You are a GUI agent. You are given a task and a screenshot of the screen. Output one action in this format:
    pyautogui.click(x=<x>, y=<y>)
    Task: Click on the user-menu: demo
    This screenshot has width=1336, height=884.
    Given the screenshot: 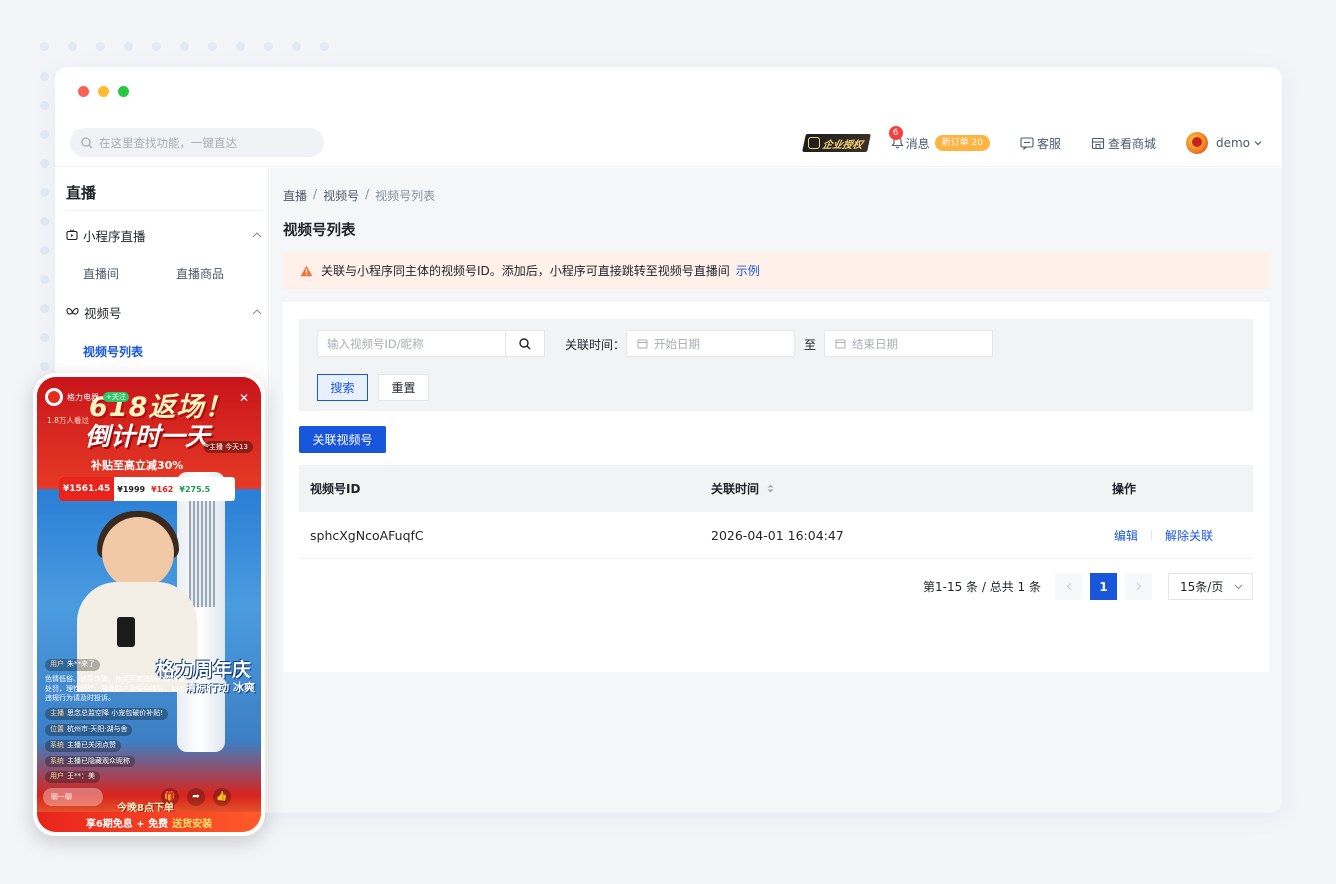 What is the action you would take?
    pyautogui.click(x=1223, y=143)
    